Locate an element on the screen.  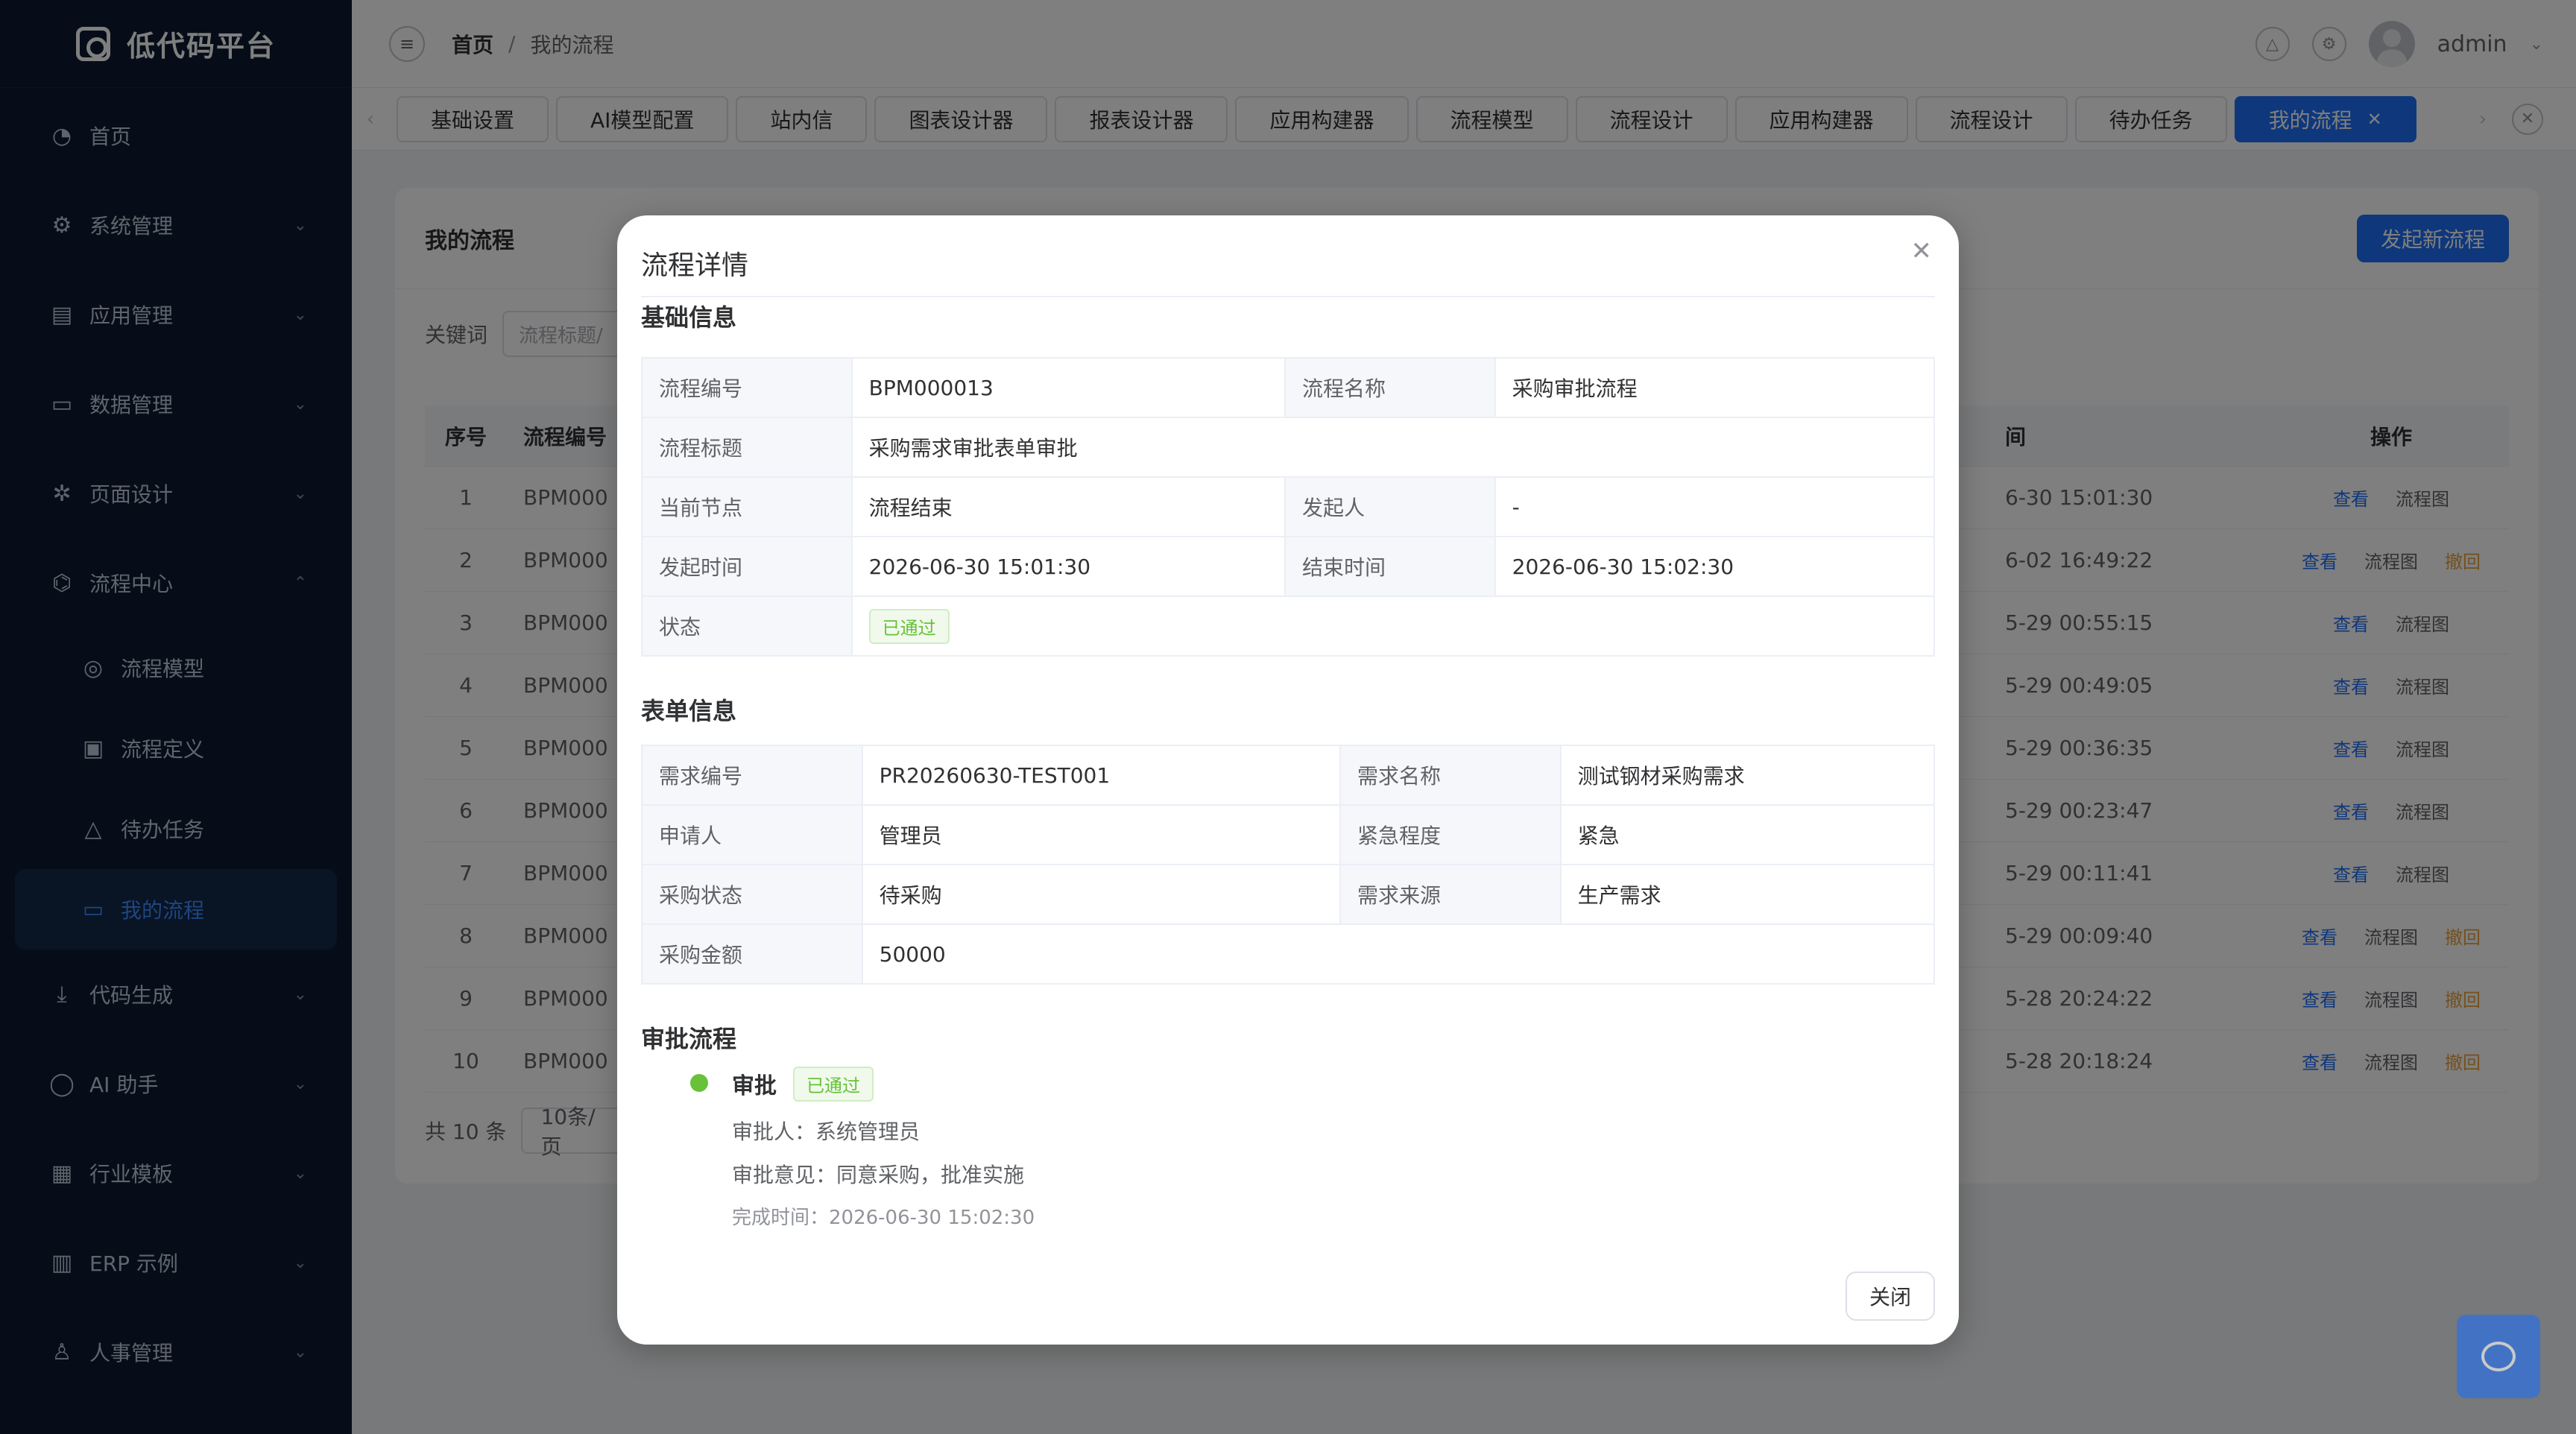
close-icon: ✕ is located at coordinates (1922, 251).